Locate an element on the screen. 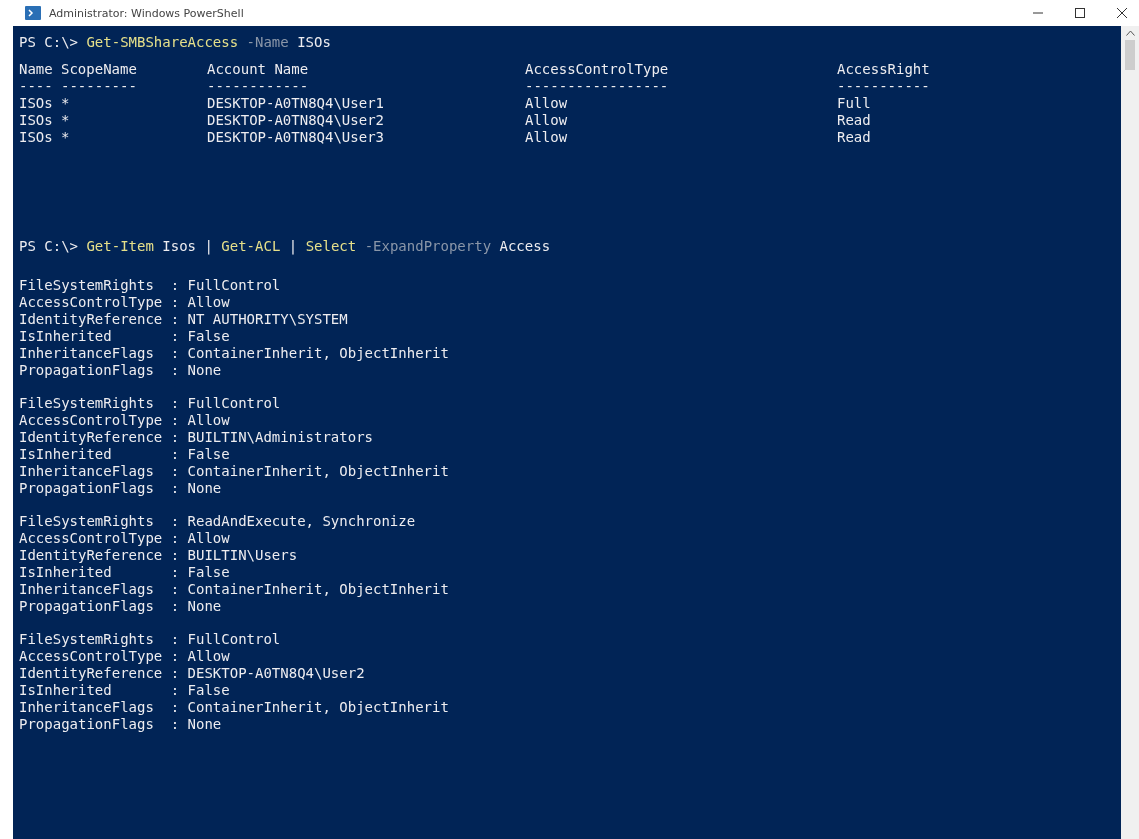 The height and width of the screenshot is (839, 1139). command-line: PS C:\> Get-SMBShareAccess -Name ISOs is located at coordinates (175, 42).